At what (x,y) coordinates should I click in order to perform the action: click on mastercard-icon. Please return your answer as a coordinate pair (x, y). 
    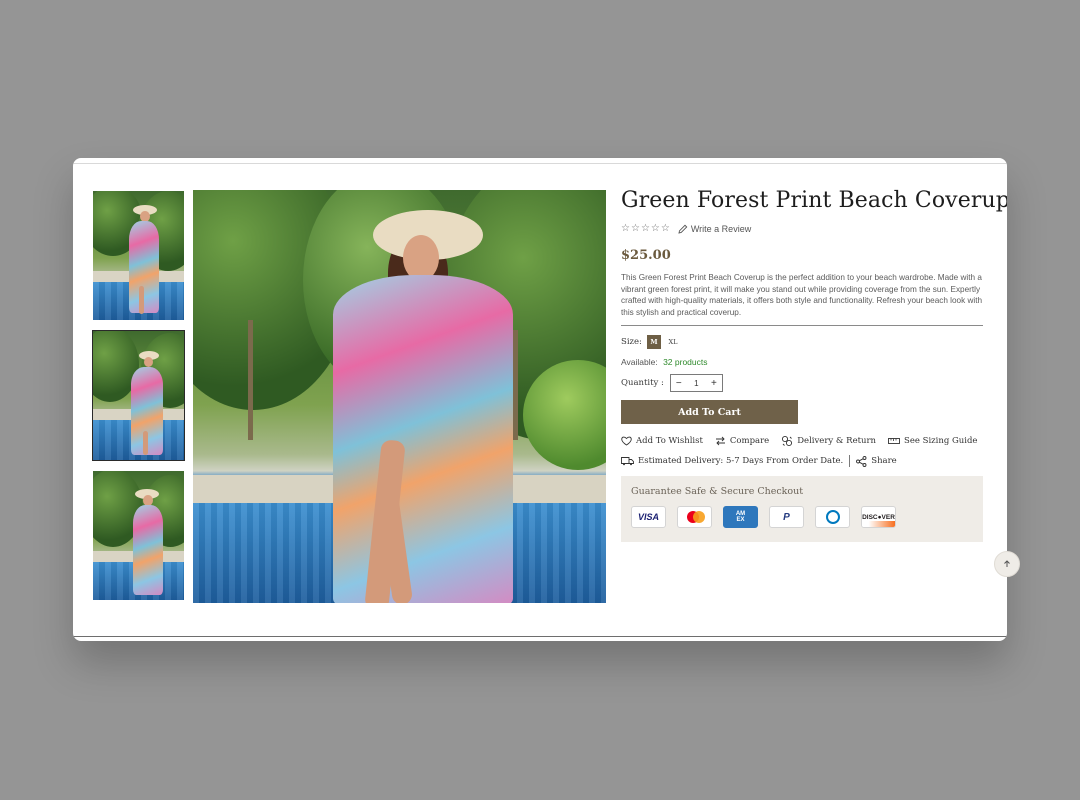
    Looking at the image, I should click on (694, 517).